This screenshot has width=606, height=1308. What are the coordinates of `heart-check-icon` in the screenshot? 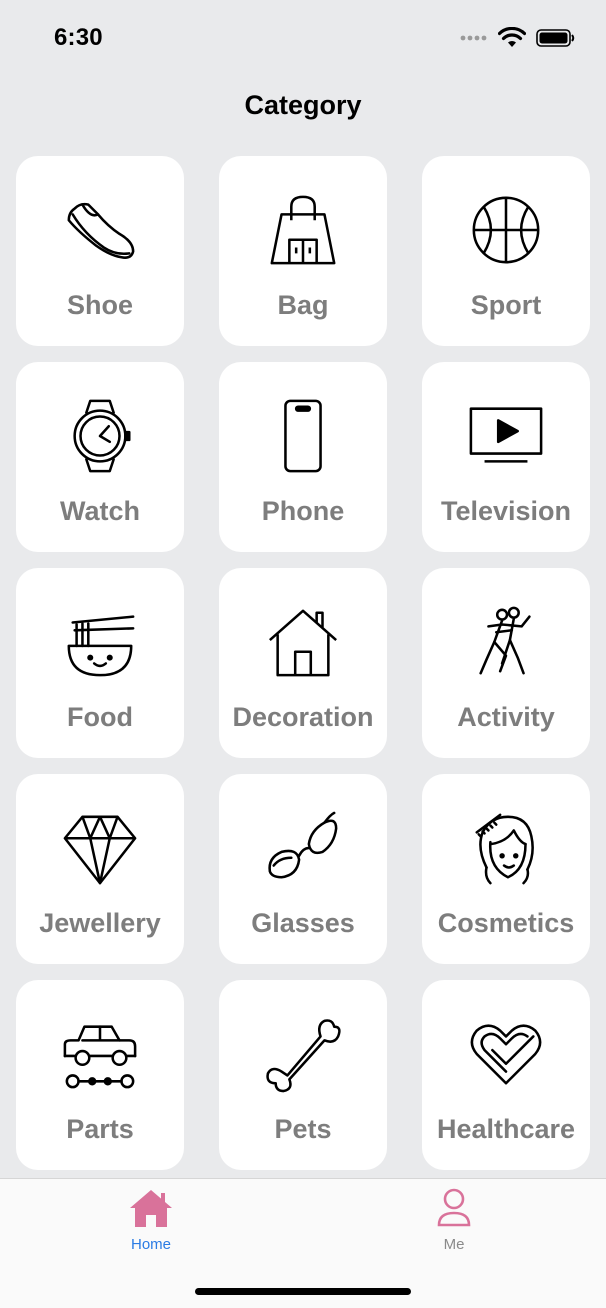 It's located at (506, 1054).